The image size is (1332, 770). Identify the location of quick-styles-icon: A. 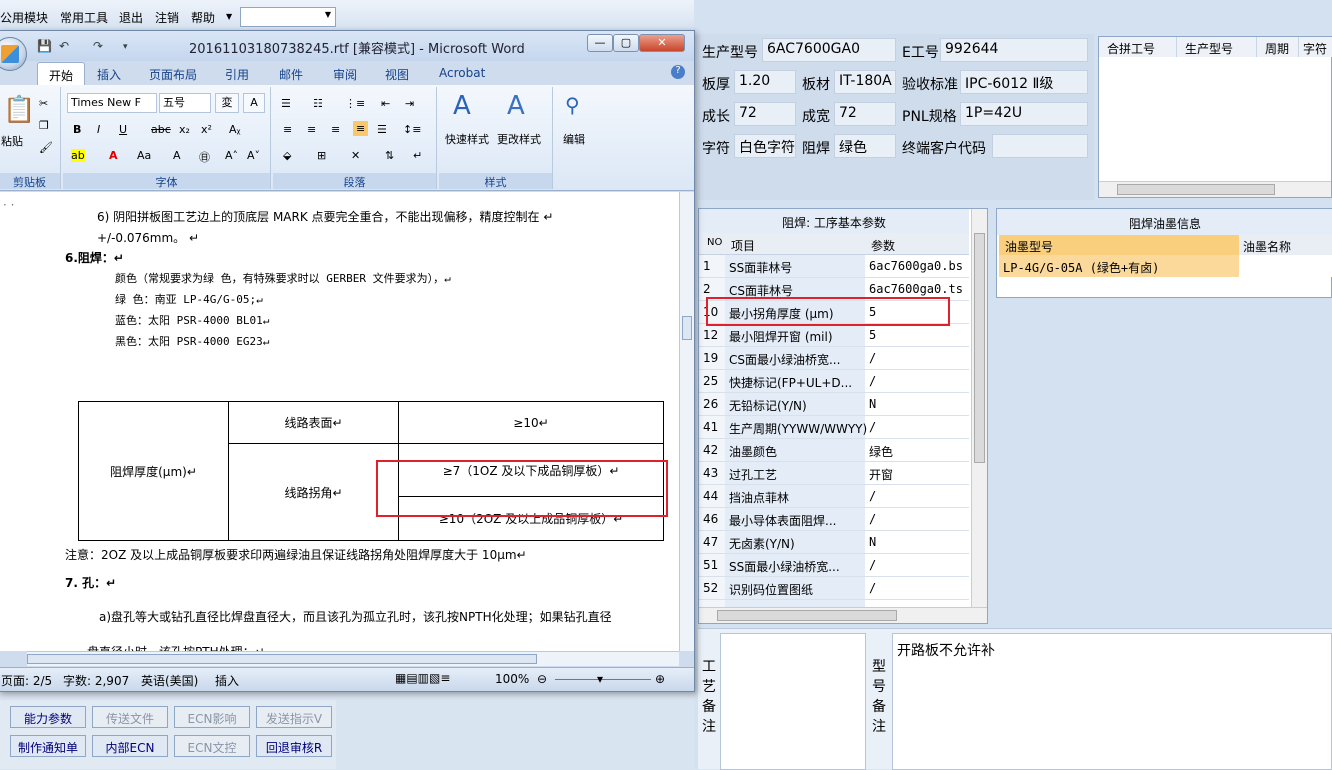
(462, 106).